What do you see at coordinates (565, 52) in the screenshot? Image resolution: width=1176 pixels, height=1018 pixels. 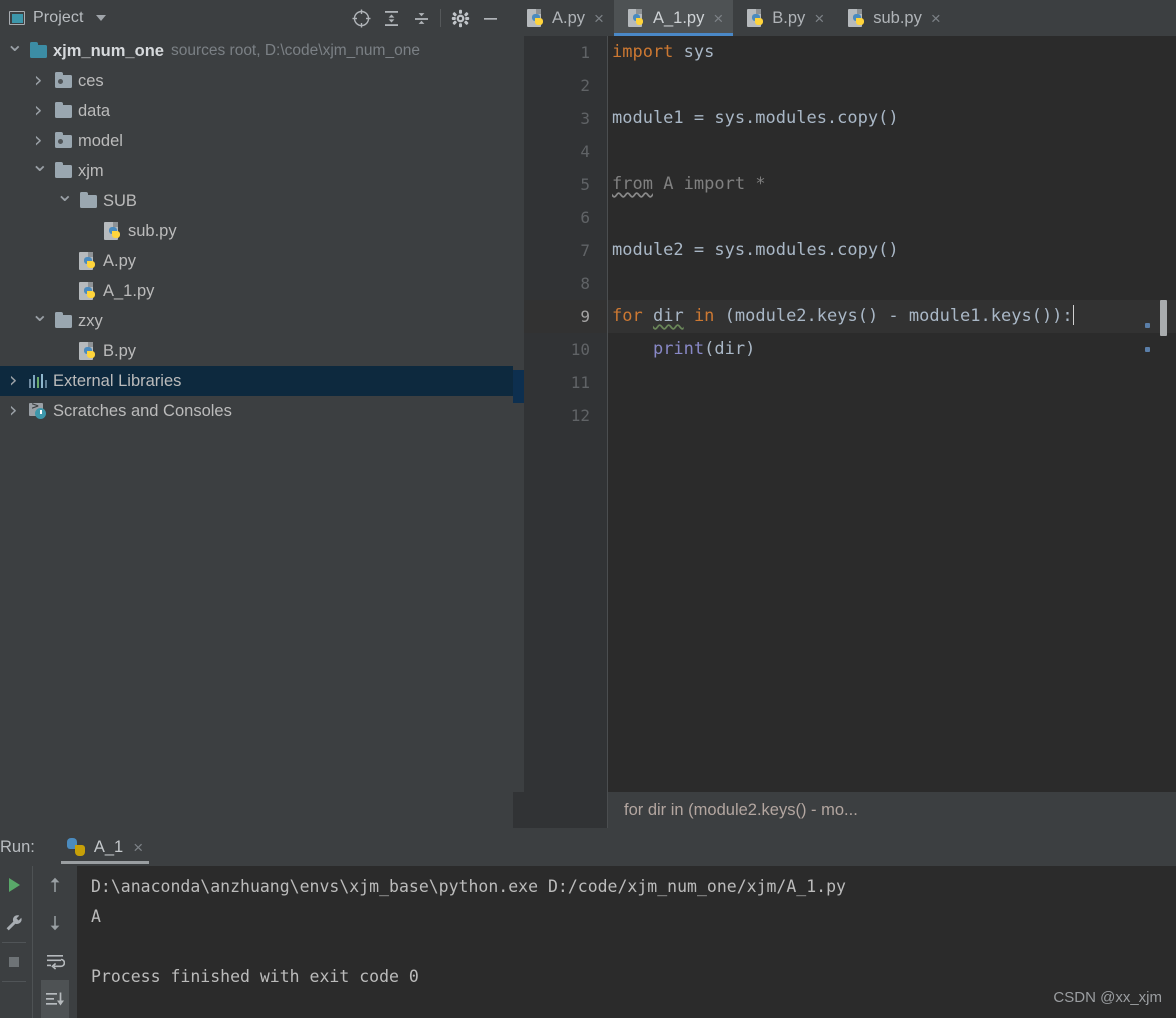 I see `line-number-1: 1` at bounding box center [565, 52].